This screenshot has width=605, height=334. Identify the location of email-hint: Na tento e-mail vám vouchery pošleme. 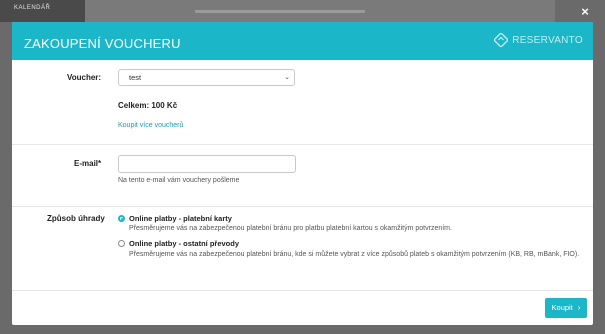
(179, 180).